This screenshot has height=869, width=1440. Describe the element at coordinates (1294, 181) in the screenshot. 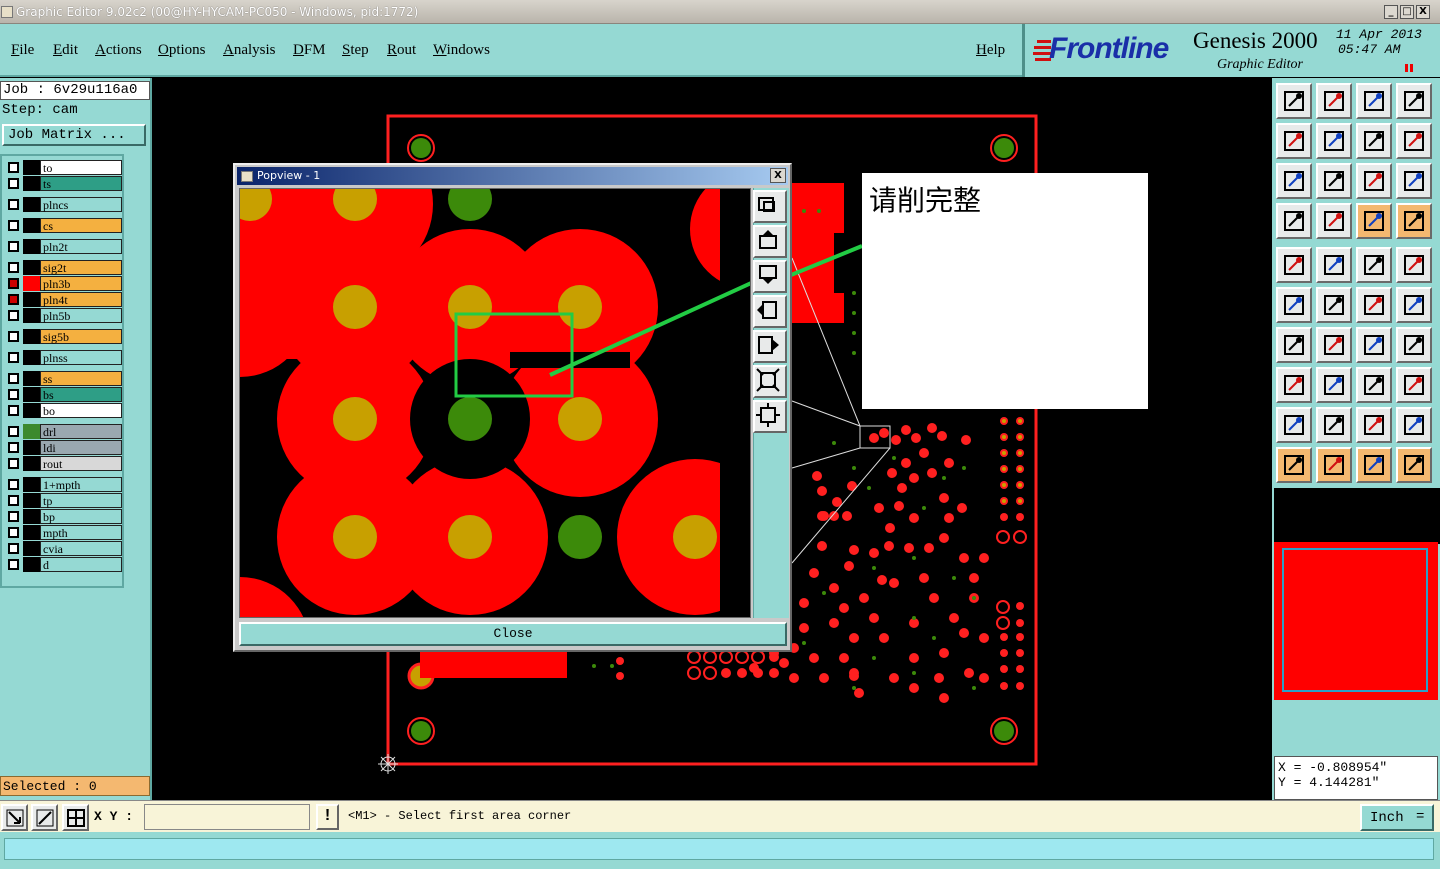

I see `zoom-fit-icon` at that location.